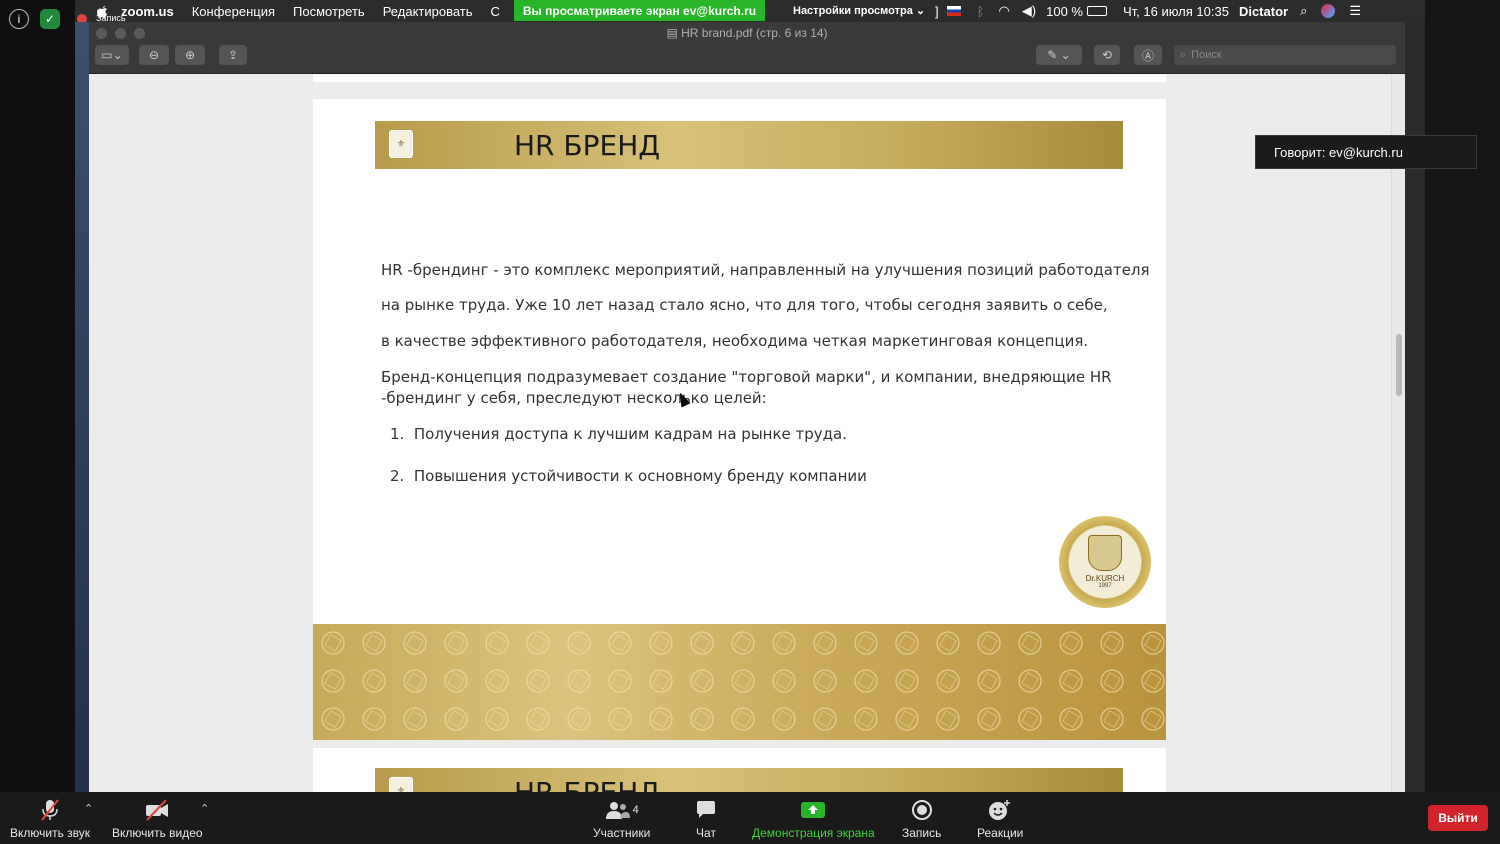 The width and height of the screenshot is (1500, 844). Describe the element at coordinates (147, 11) in the screenshot. I see `menu-app-name: zoom.us` at that location.